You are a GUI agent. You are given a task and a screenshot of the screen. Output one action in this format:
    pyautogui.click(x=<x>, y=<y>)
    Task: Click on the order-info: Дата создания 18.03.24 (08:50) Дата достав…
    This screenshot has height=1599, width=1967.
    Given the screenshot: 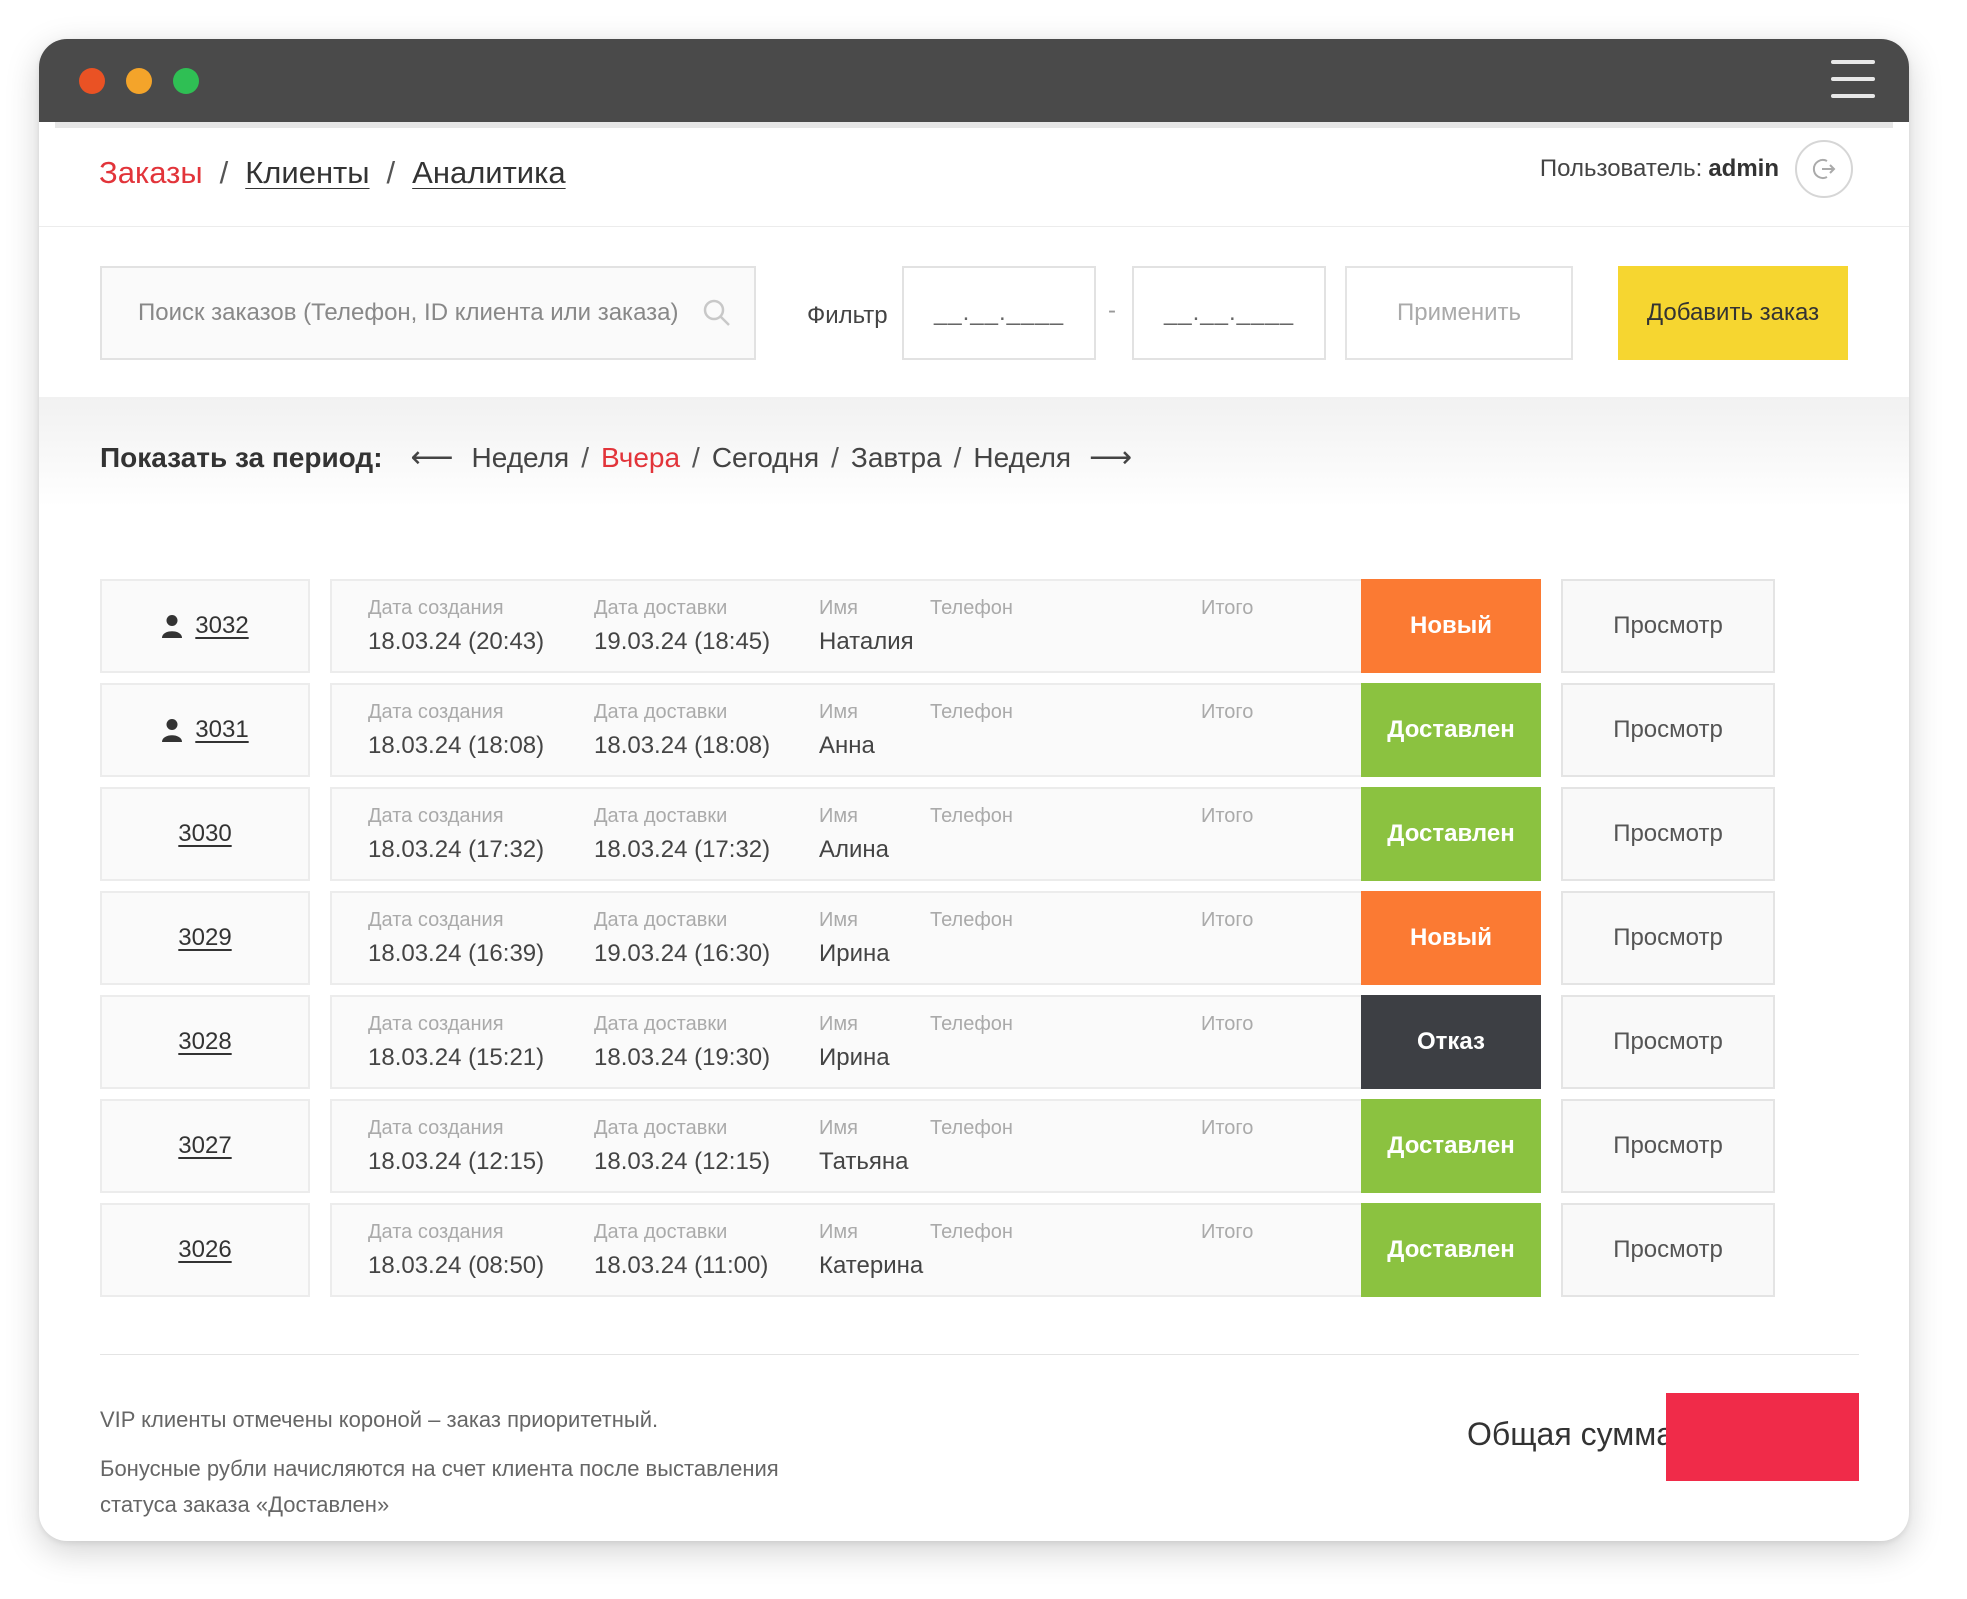 What is the action you would take?
    pyautogui.click(x=845, y=1250)
    